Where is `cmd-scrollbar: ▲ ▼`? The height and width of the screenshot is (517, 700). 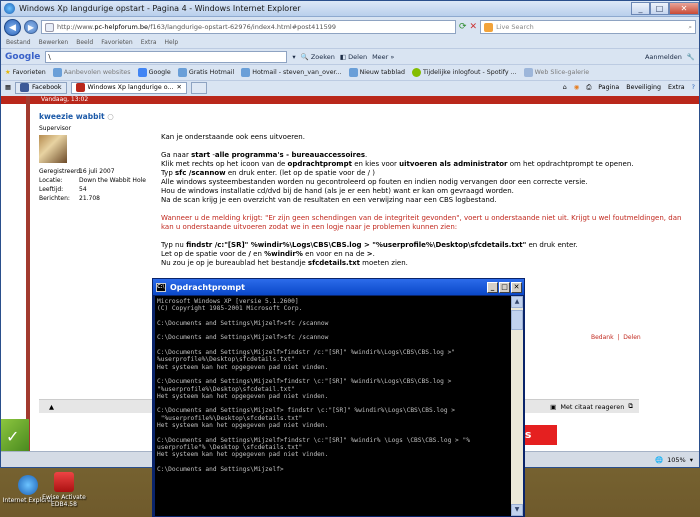 cmd-scrollbar: ▲ ▼ is located at coordinates (517, 406).